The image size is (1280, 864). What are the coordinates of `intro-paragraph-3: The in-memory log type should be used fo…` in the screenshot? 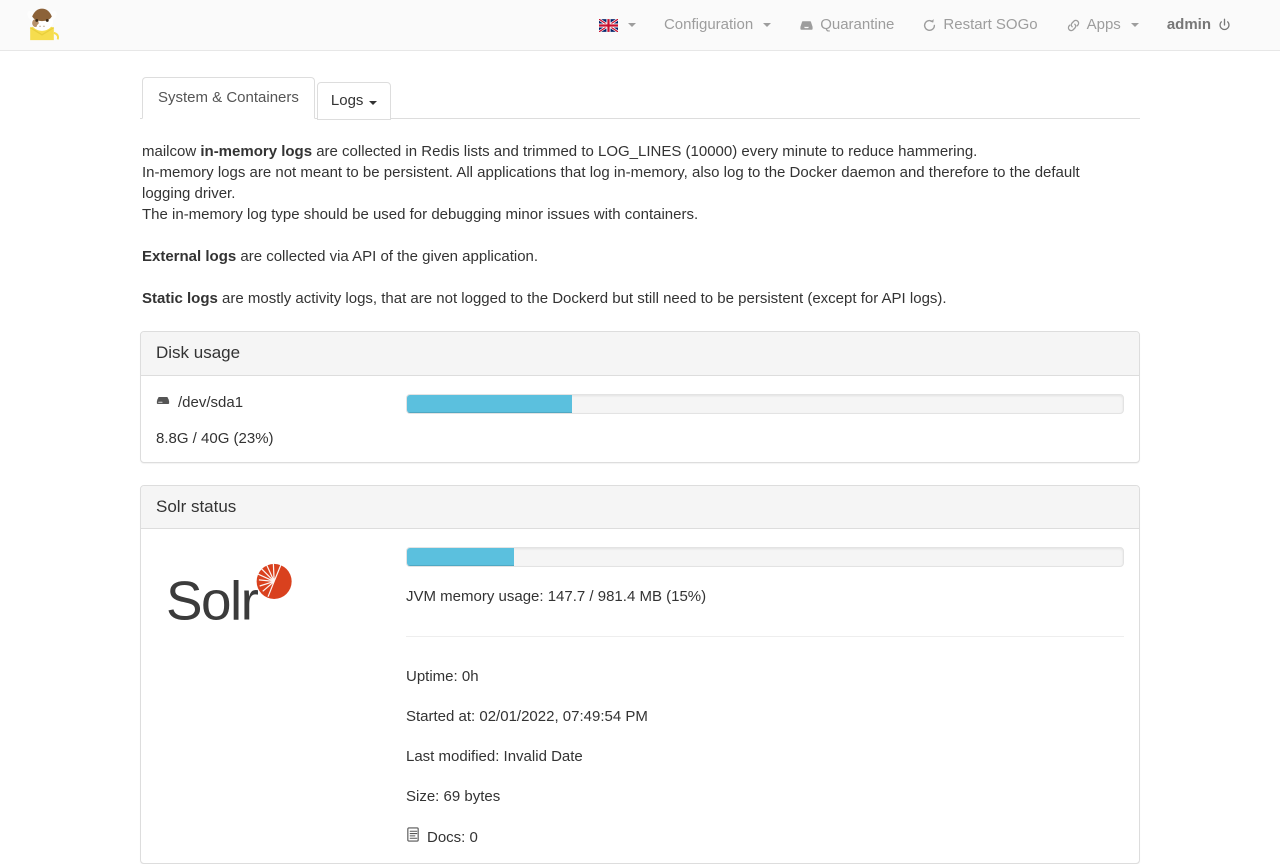 It's located at (420, 214).